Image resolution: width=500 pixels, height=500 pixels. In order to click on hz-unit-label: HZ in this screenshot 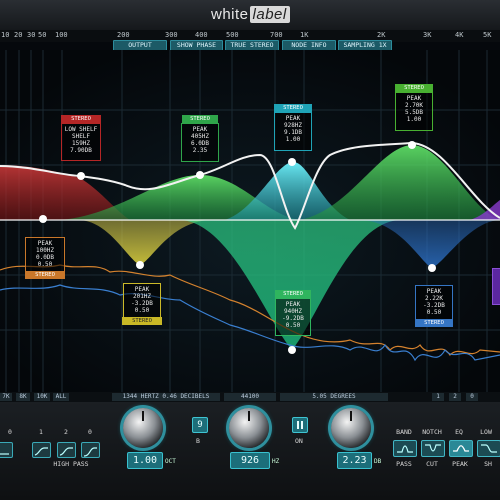, I will do `click(276, 461)`.